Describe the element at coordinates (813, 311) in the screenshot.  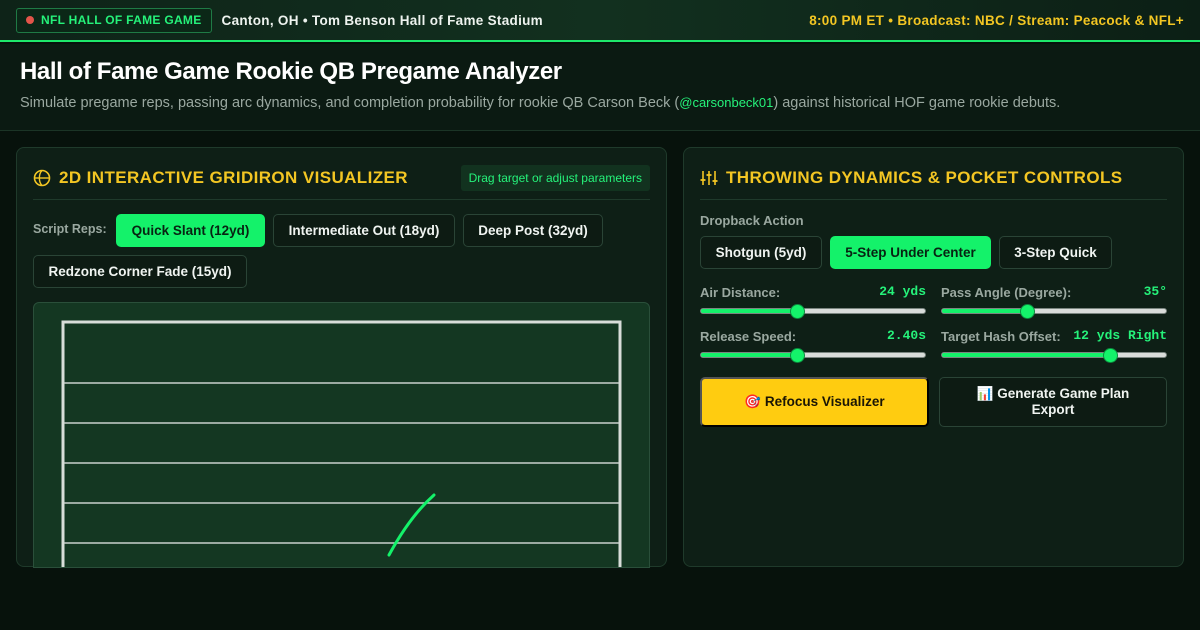
I see `air-distance-slider` at that location.